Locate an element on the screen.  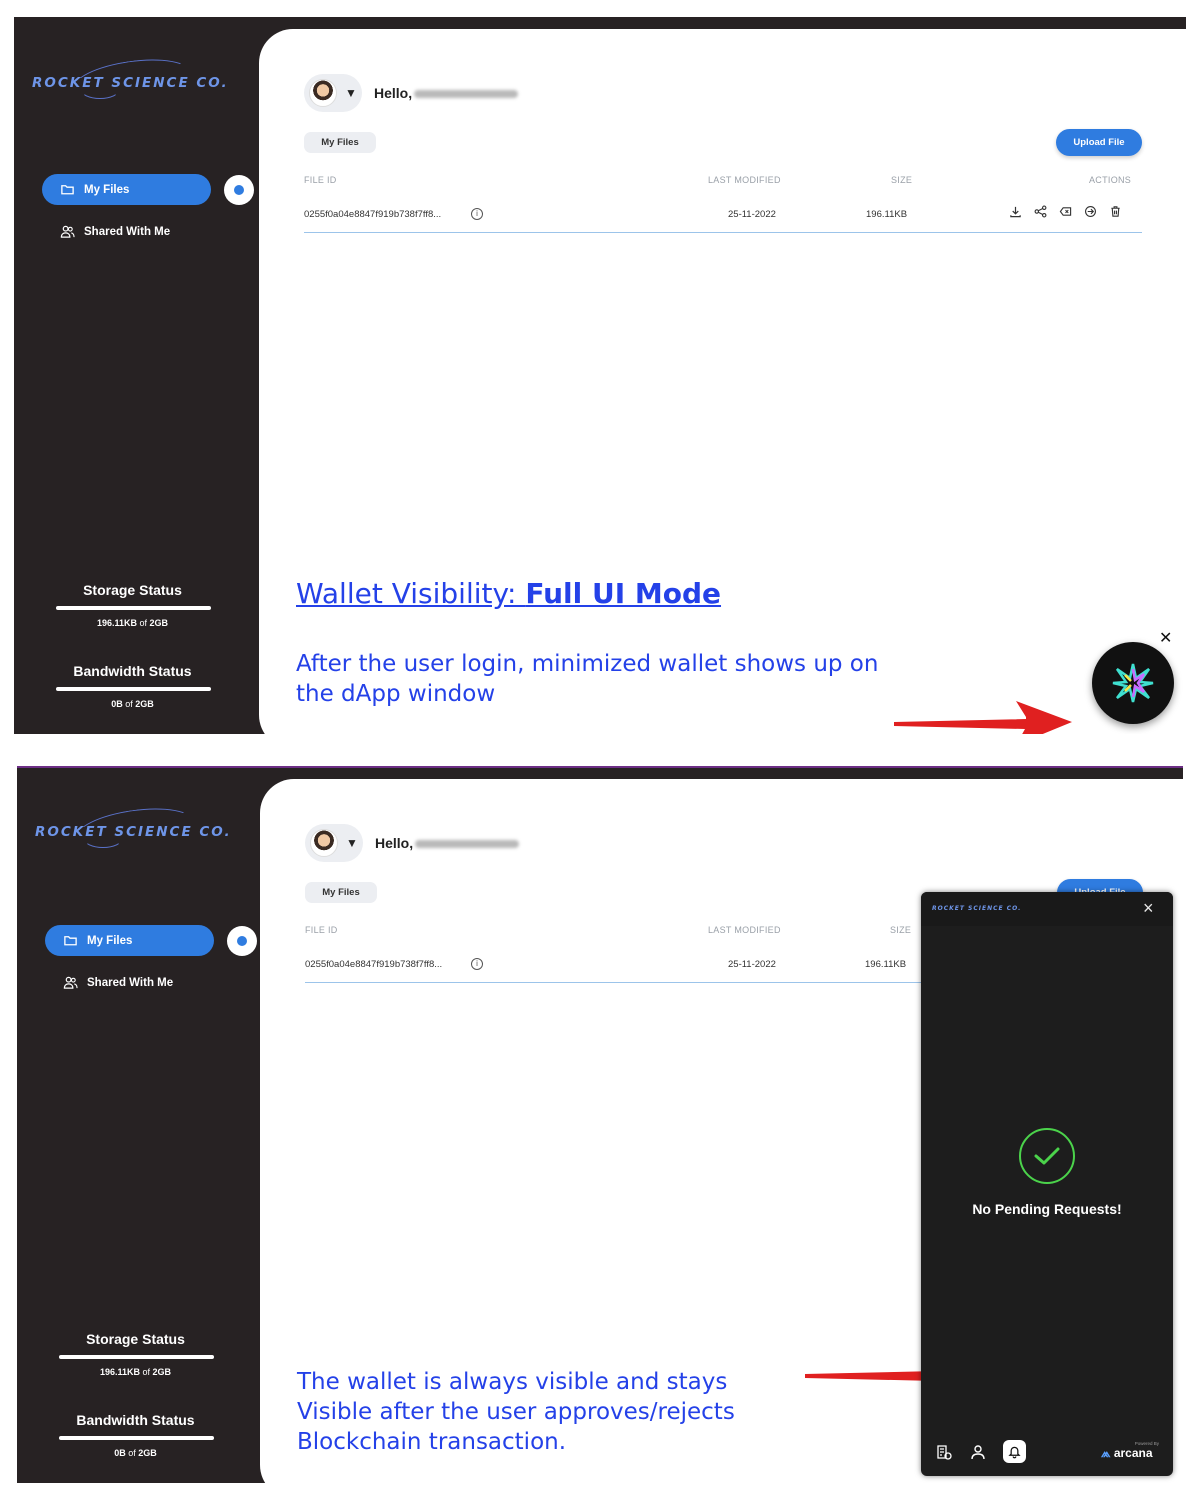
revoke-icon is located at coordinates (1065, 211).